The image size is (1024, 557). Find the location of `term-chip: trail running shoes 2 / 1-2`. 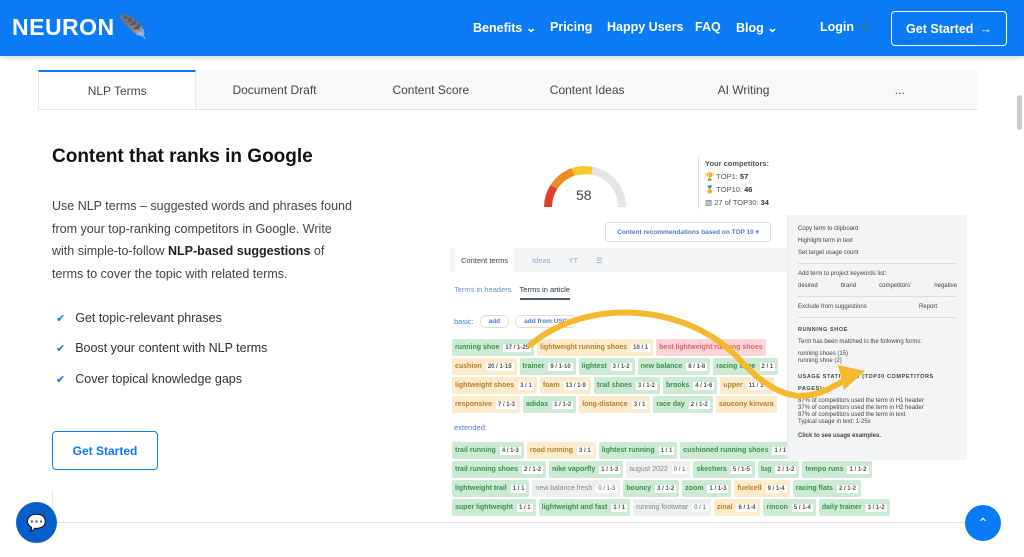

term-chip: trail running shoes 2 / 1-2 is located at coordinates (499, 469).